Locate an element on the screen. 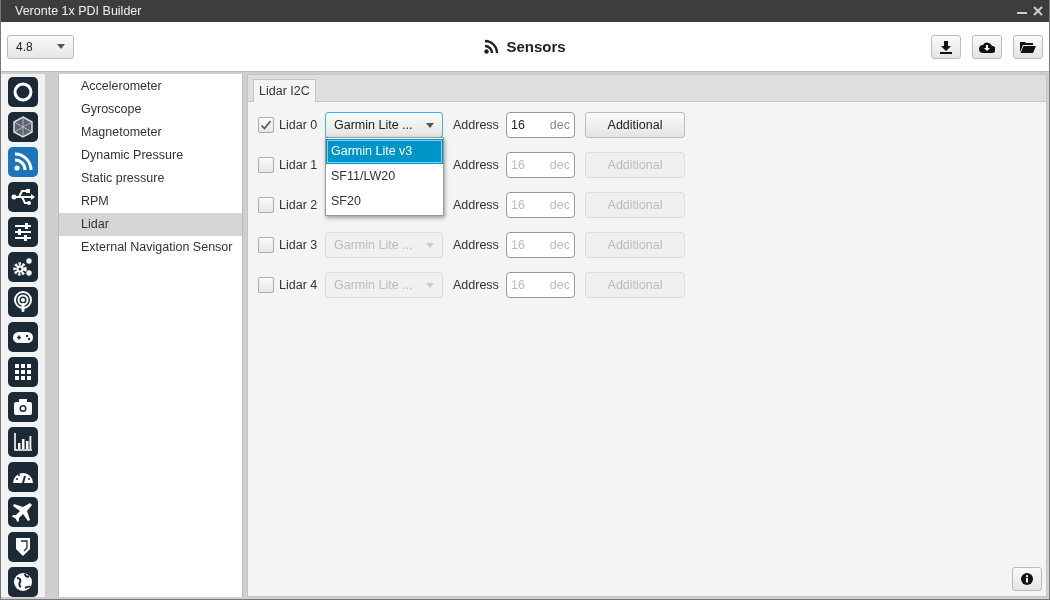 The width and height of the screenshot is (1050, 600). sidebar-item: Accelerometer is located at coordinates (150, 86).